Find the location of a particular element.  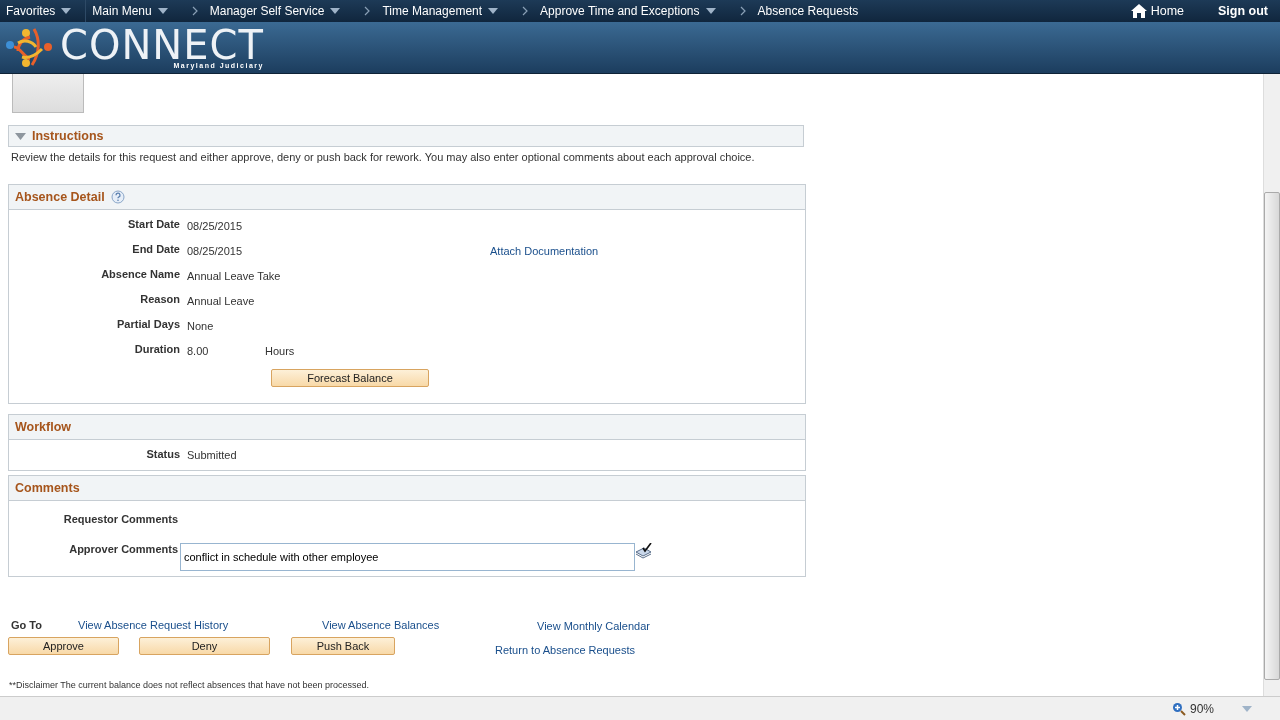

unit-text: Hours is located at coordinates (280, 351).